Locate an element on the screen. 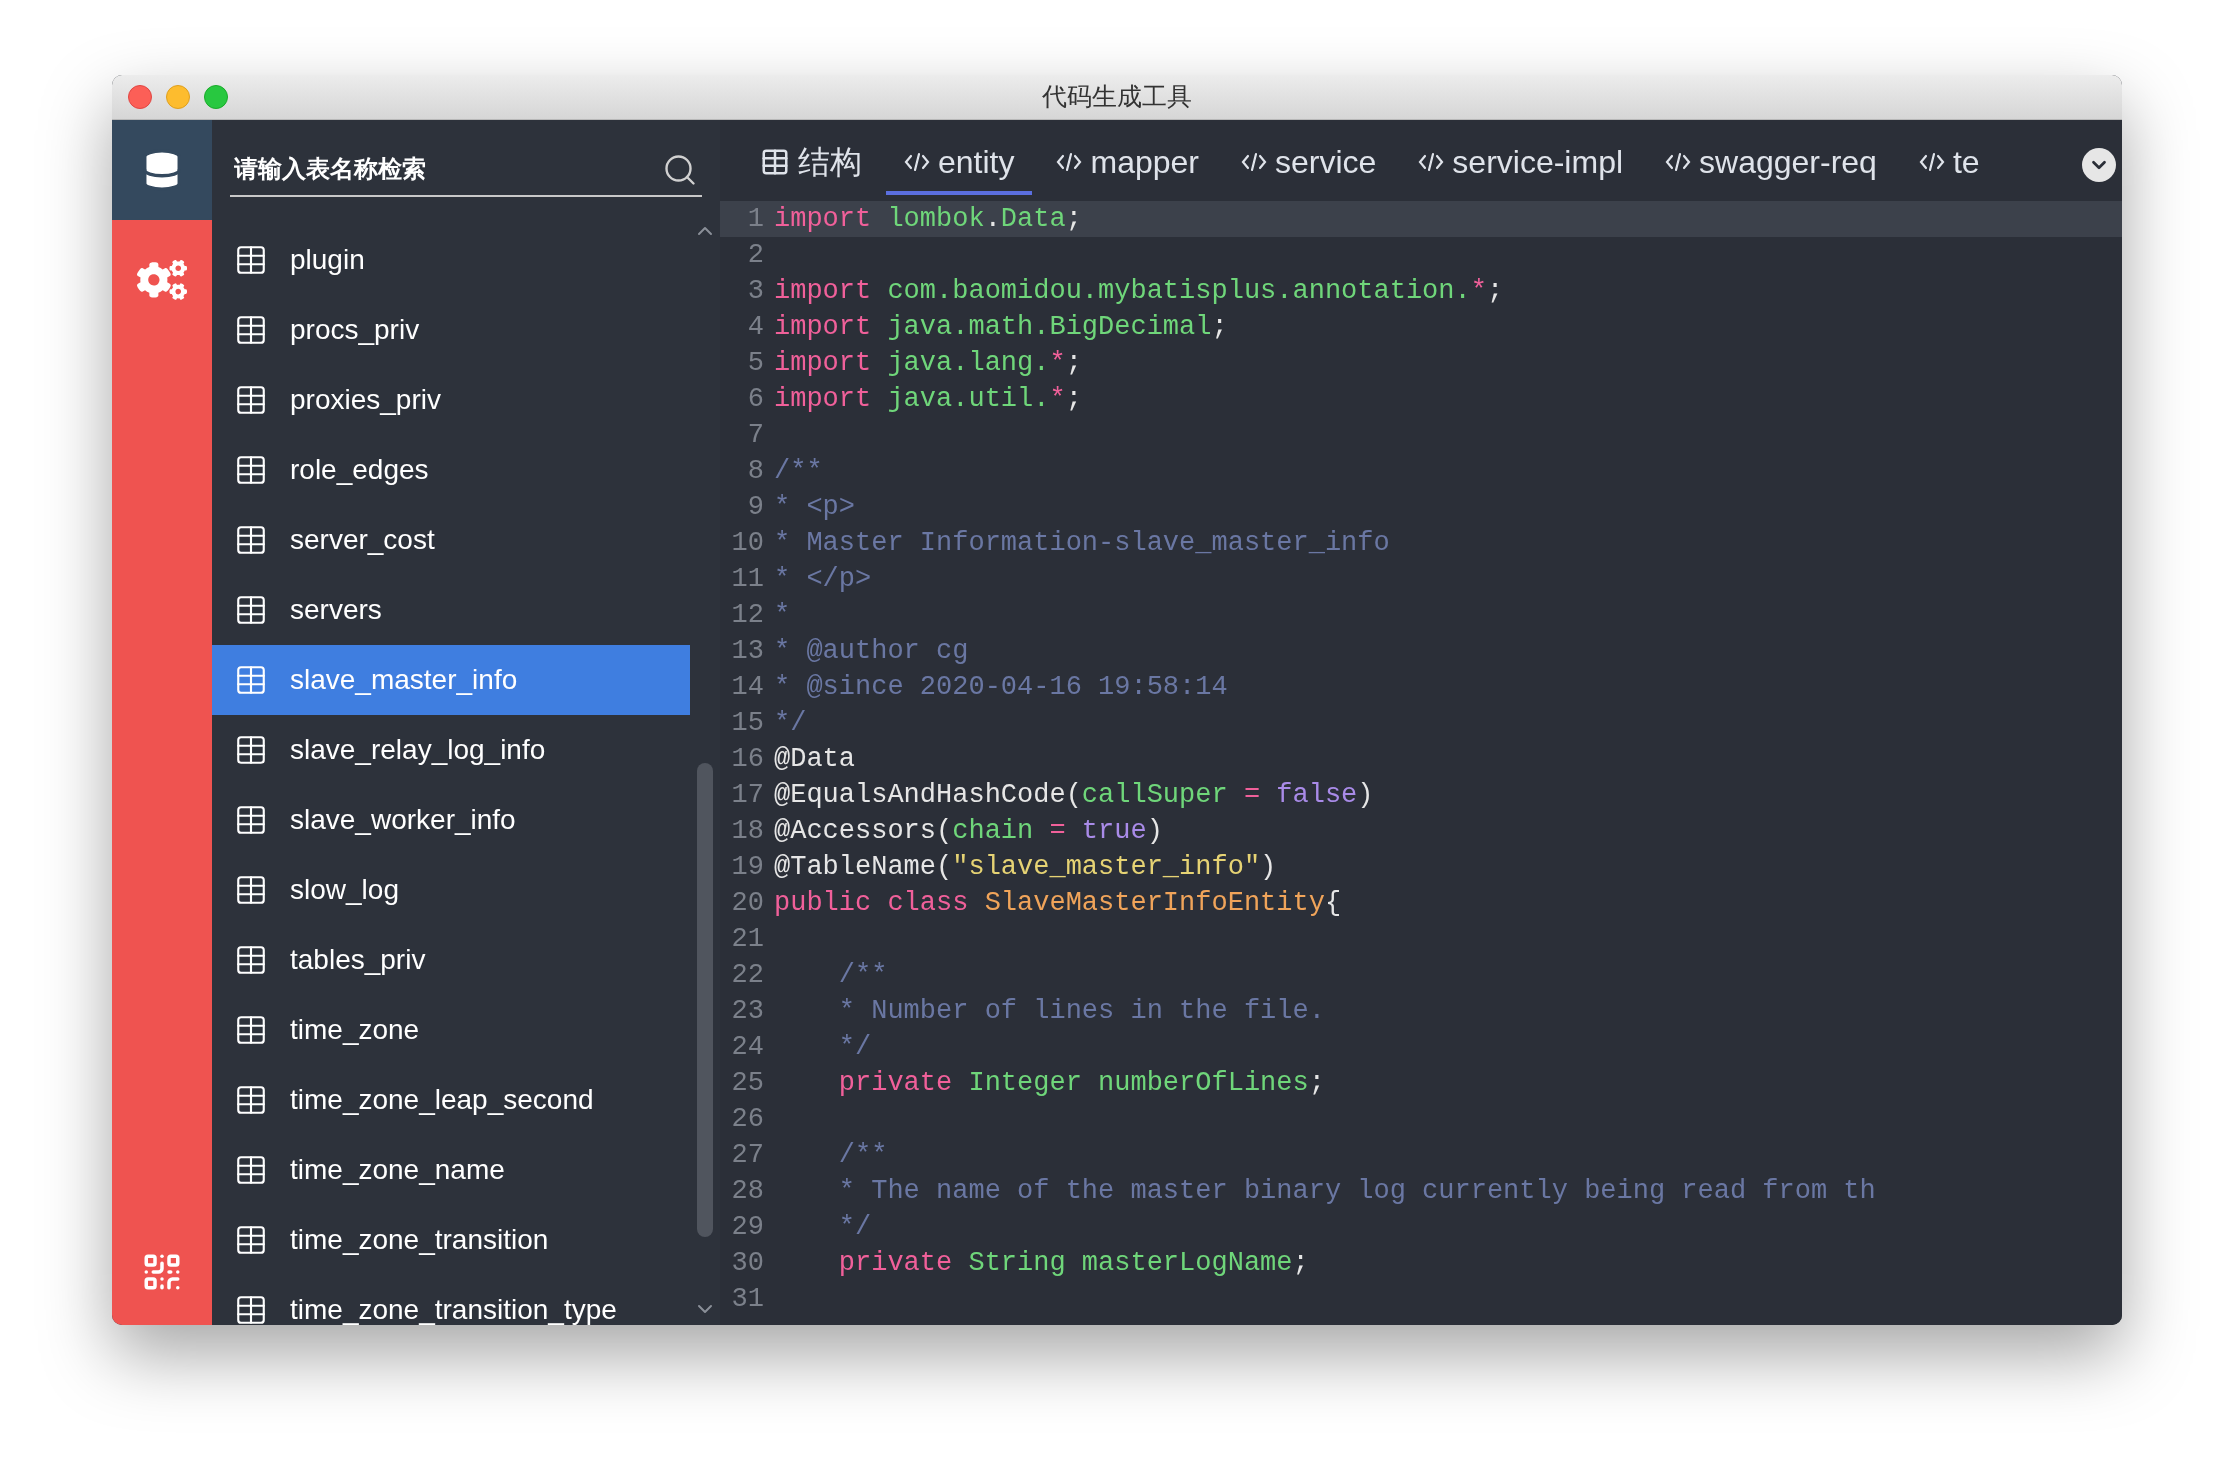 Image resolution: width=2224 pixels, height=1468 pixels. table-list-item: time_zone_transition_type is located at coordinates (451, 1300).